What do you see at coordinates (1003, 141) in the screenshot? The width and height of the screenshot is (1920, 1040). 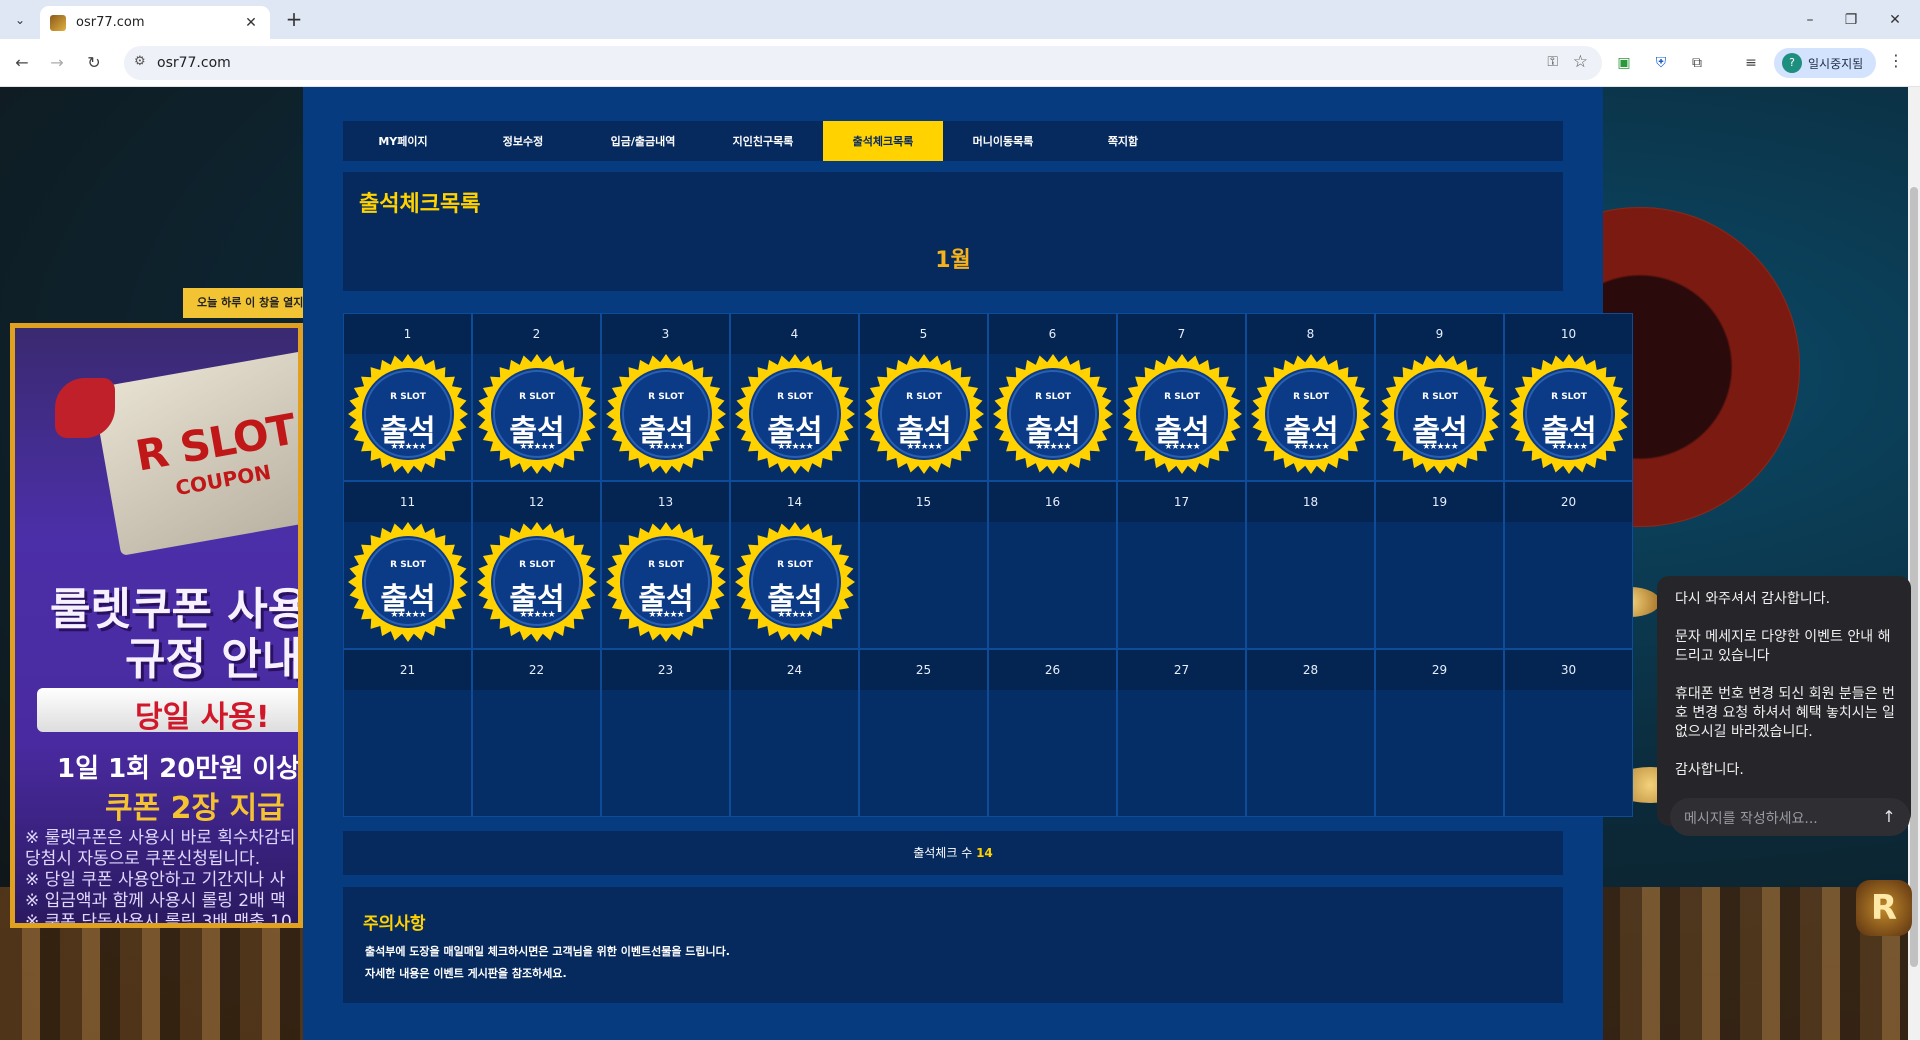 I see `tab-item: 머니이동목록` at bounding box center [1003, 141].